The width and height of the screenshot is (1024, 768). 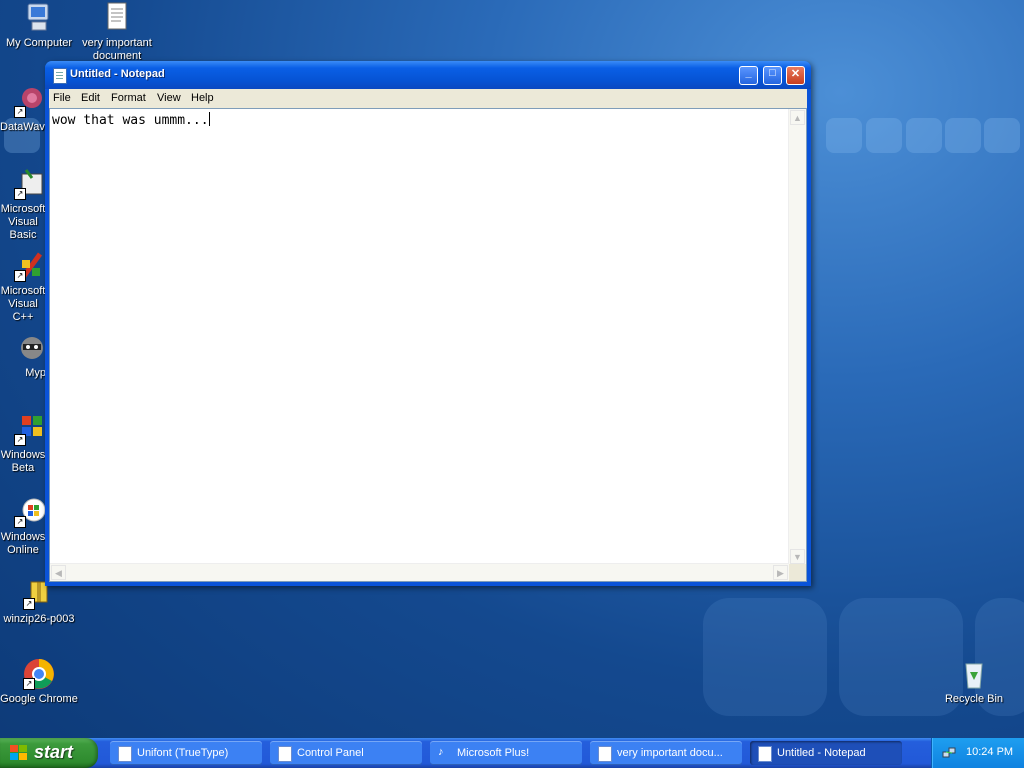 What do you see at coordinates (949, 753) in the screenshot?
I see `network-icon` at bounding box center [949, 753].